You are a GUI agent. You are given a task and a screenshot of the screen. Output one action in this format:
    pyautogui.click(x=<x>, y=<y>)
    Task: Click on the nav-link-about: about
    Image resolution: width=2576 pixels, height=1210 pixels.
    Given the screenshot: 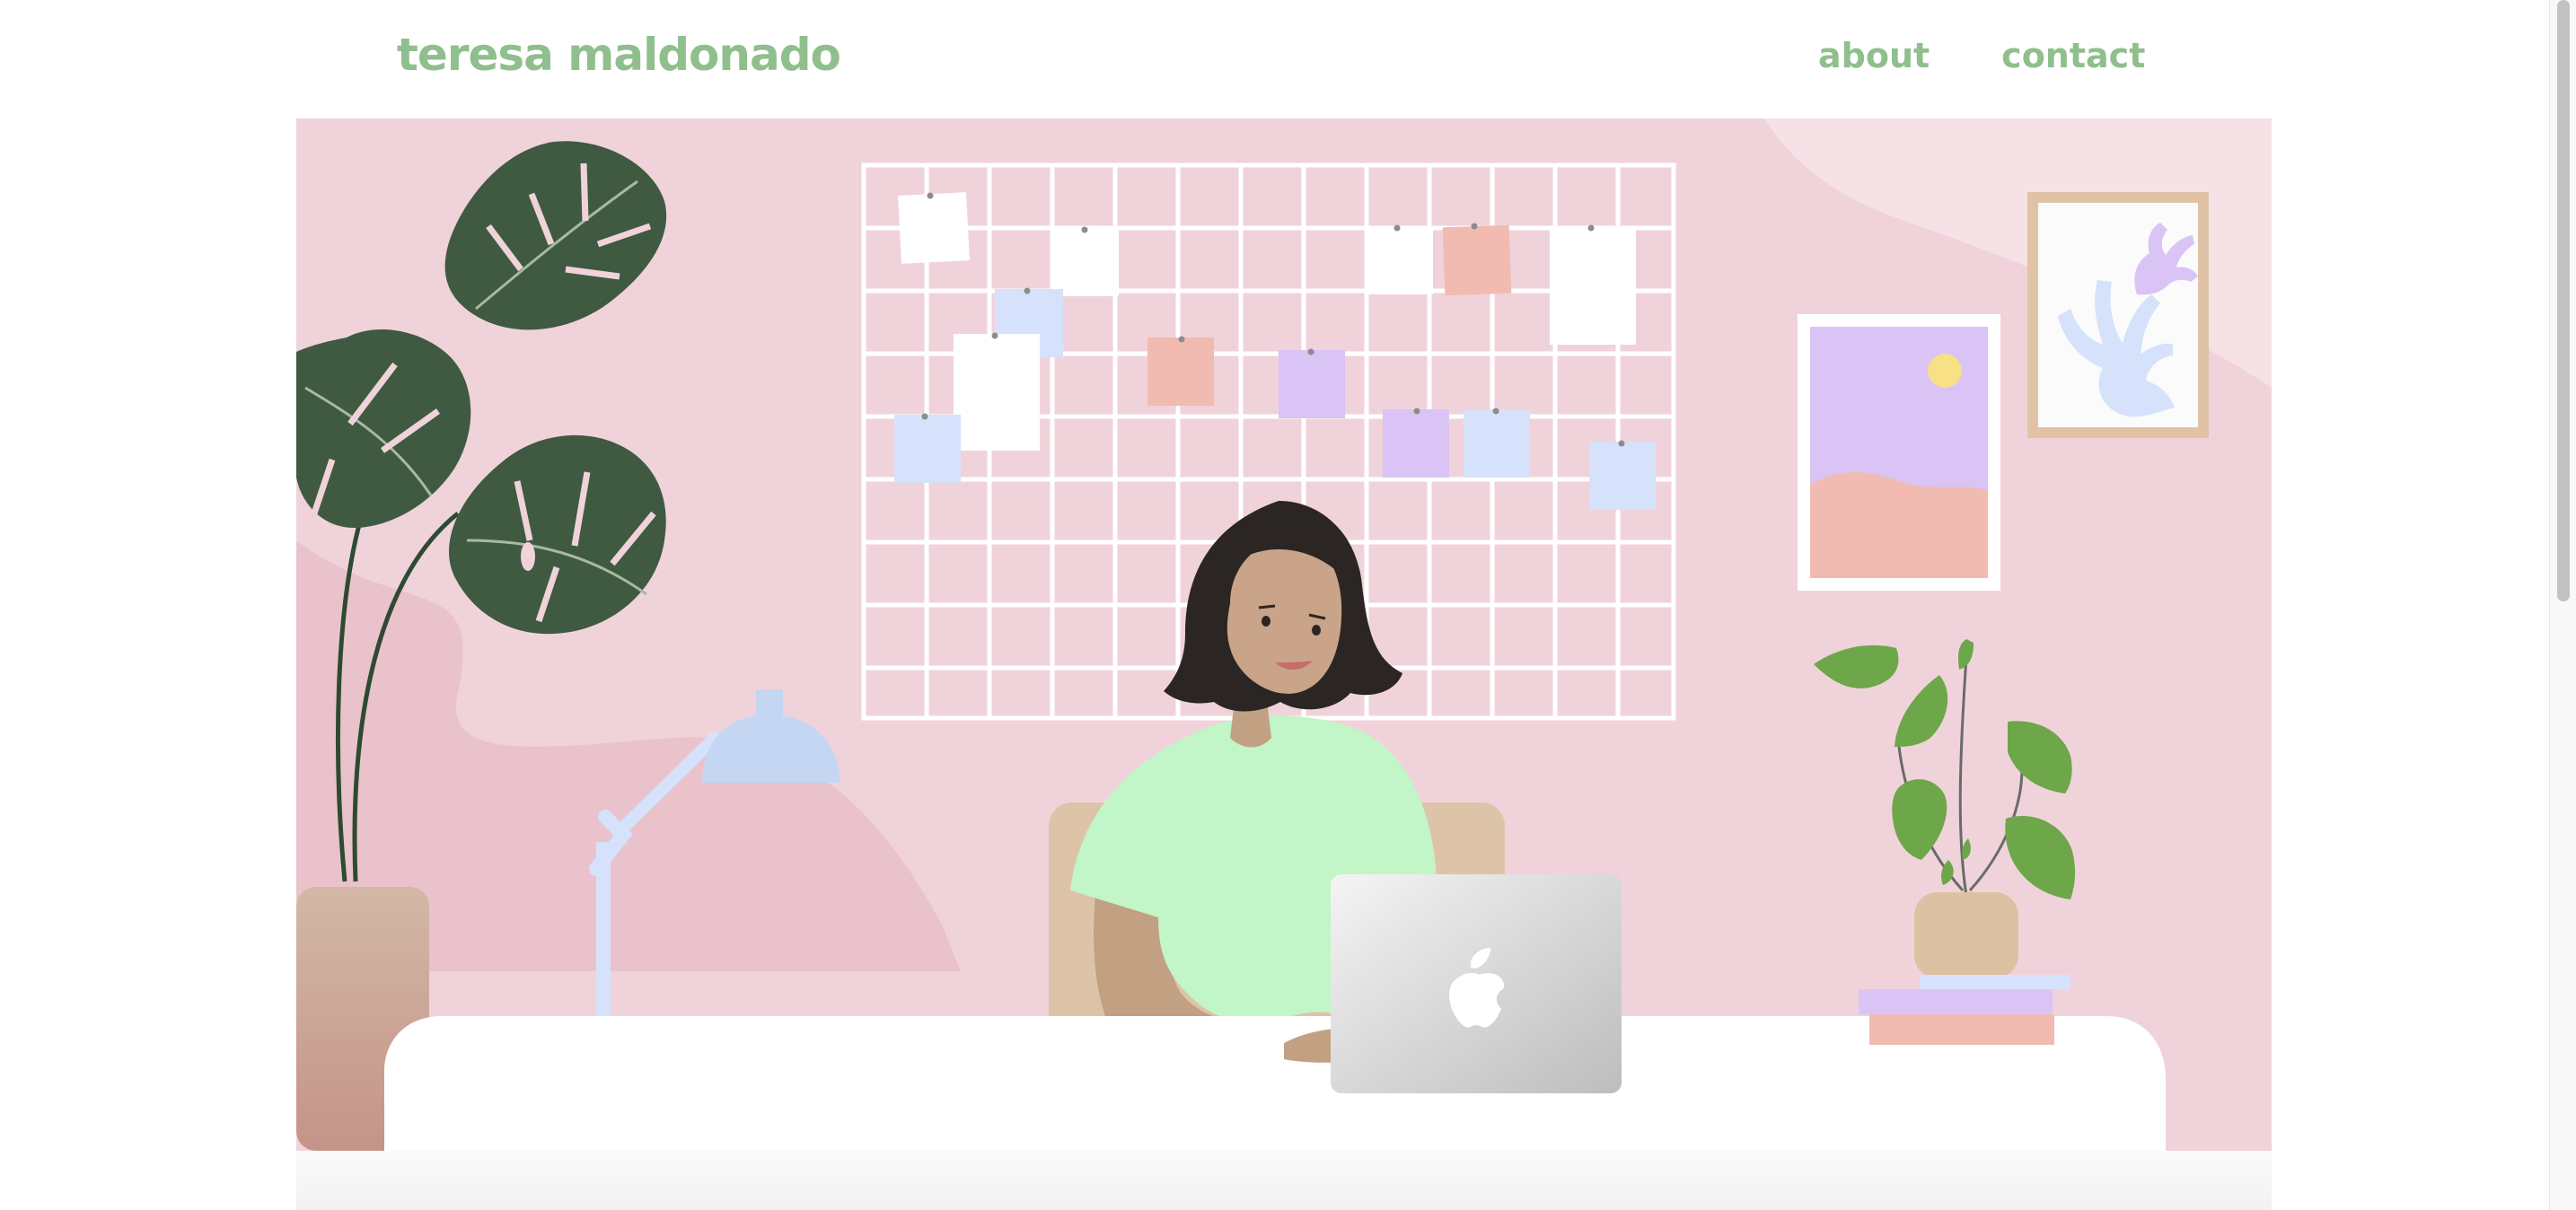 What is the action you would take?
    pyautogui.click(x=1874, y=56)
    